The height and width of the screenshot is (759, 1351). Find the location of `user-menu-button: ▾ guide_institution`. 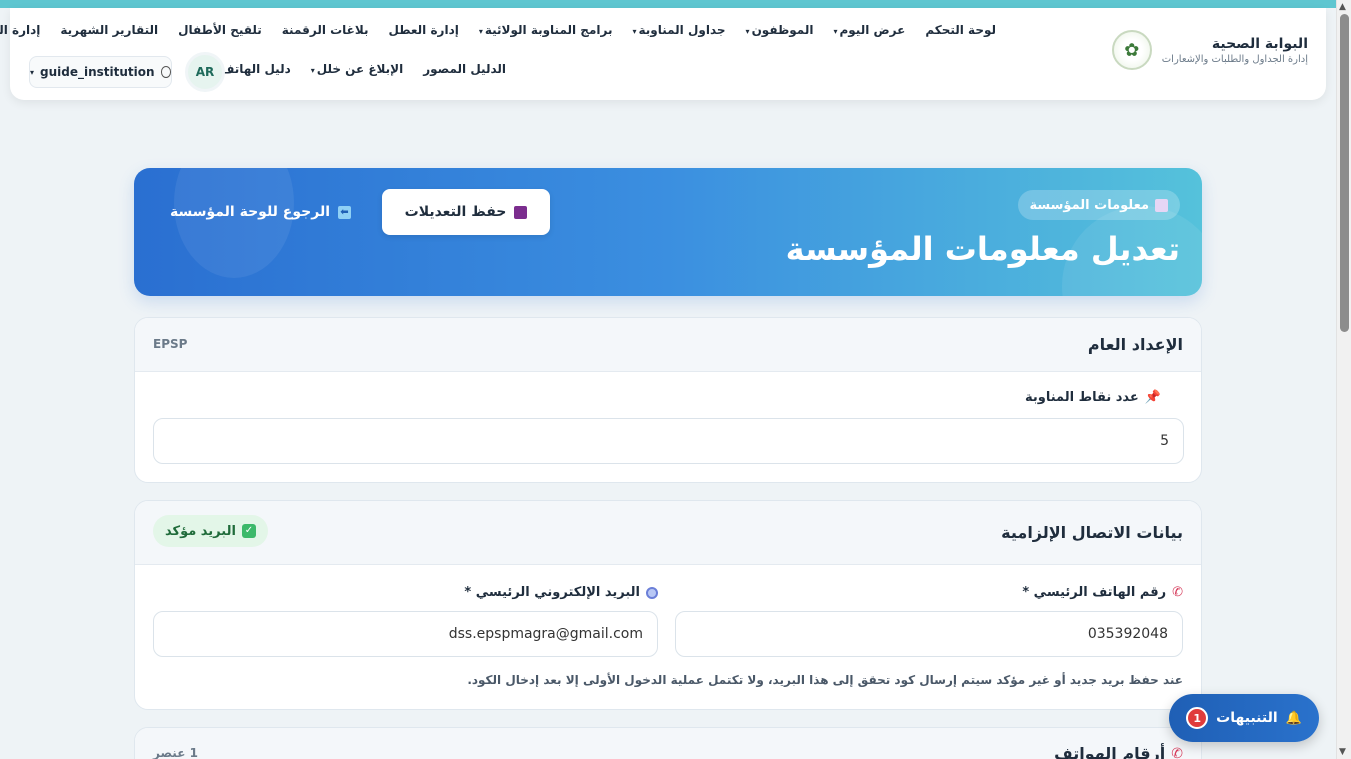

user-menu-button: ▾ guide_institution is located at coordinates (100, 72).